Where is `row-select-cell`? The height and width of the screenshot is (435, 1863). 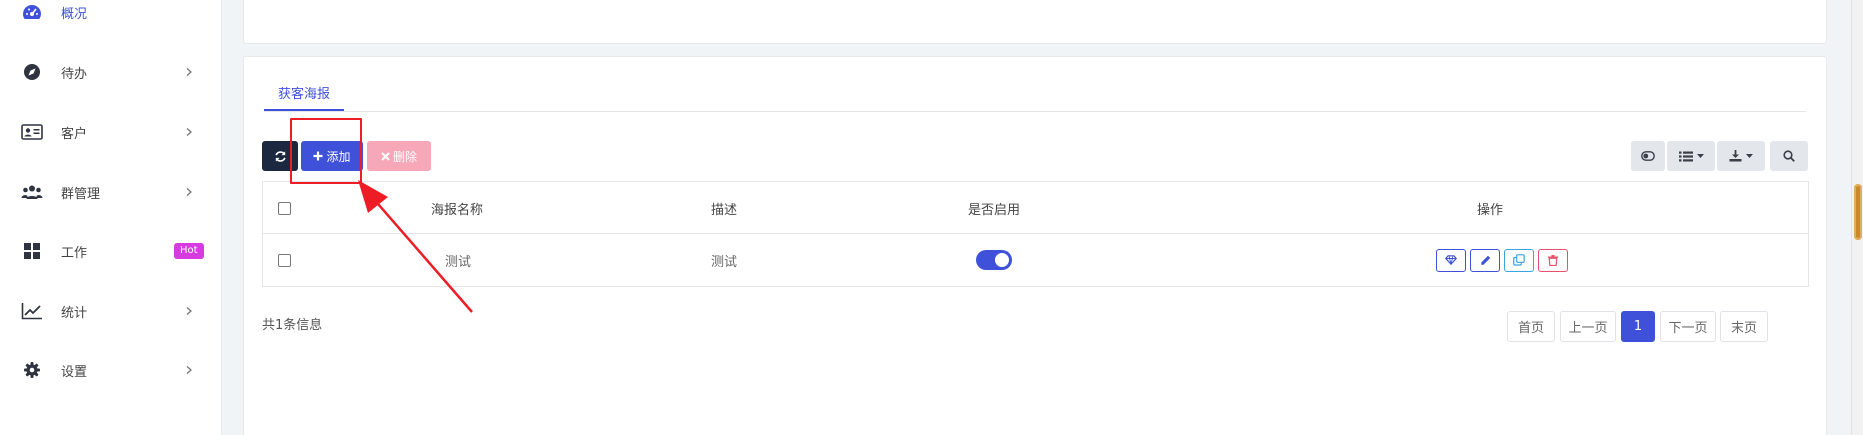 row-select-cell is located at coordinates (284, 260).